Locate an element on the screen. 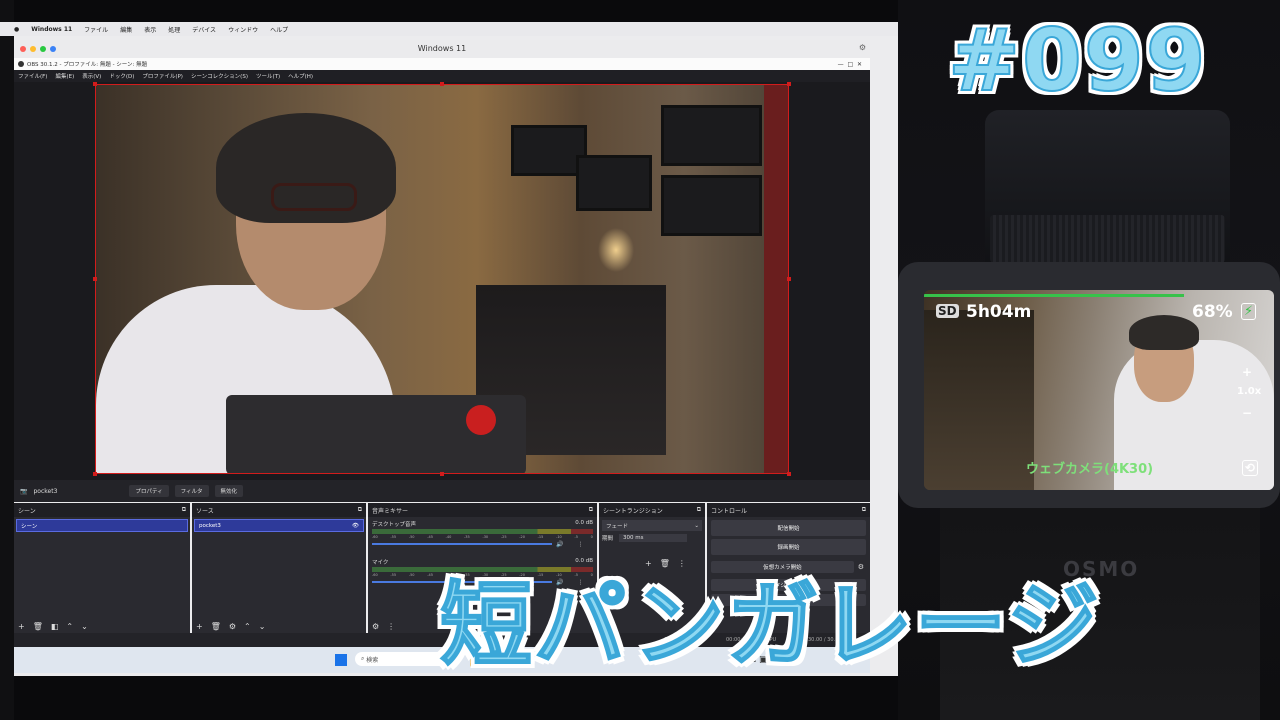 This screenshot has height=720, width=1280. obs-app-icon is located at coordinates (21, 64).